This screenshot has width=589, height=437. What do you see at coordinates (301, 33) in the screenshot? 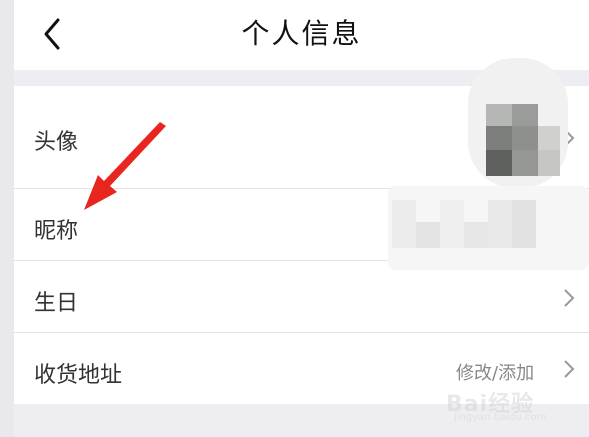
I see `page-title: 个人信息` at bounding box center [301, 33].